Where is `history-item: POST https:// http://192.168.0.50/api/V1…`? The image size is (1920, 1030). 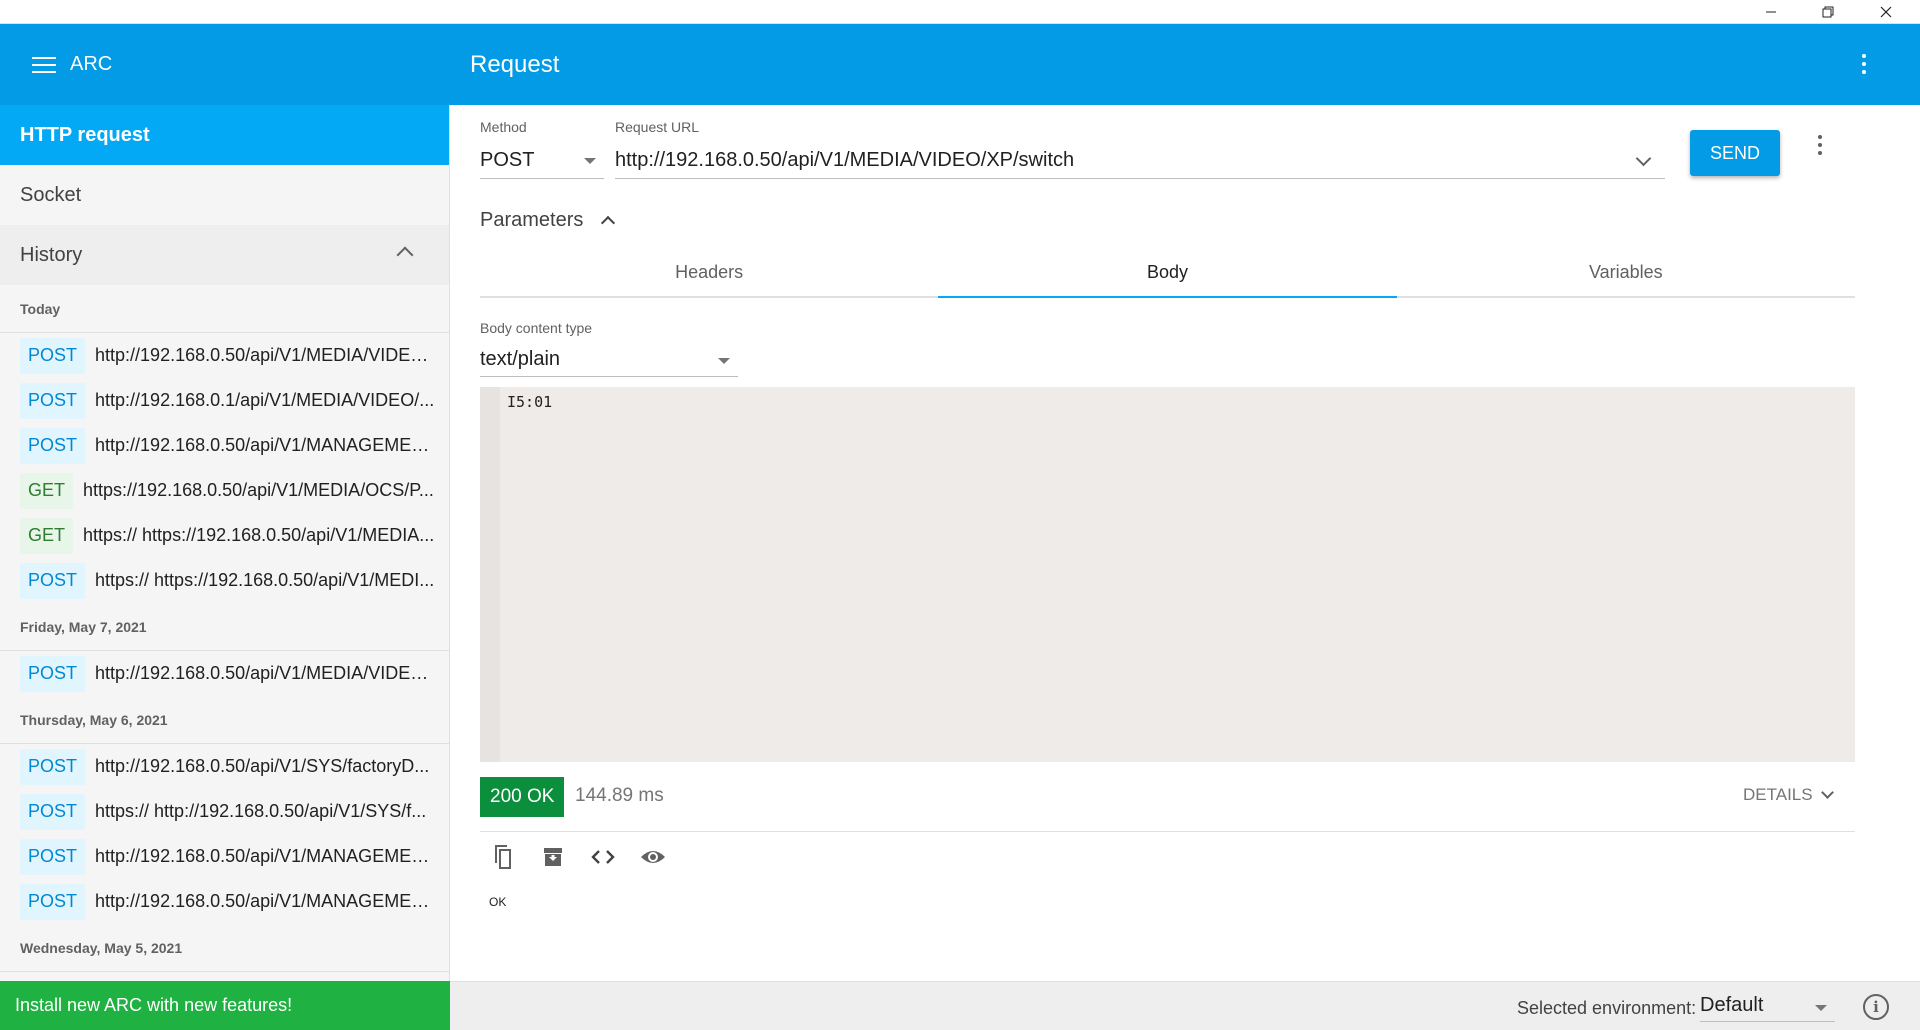 history-item: POST https:// http://192.168.0.50/api/V1… is located at coordinates (224, 811).